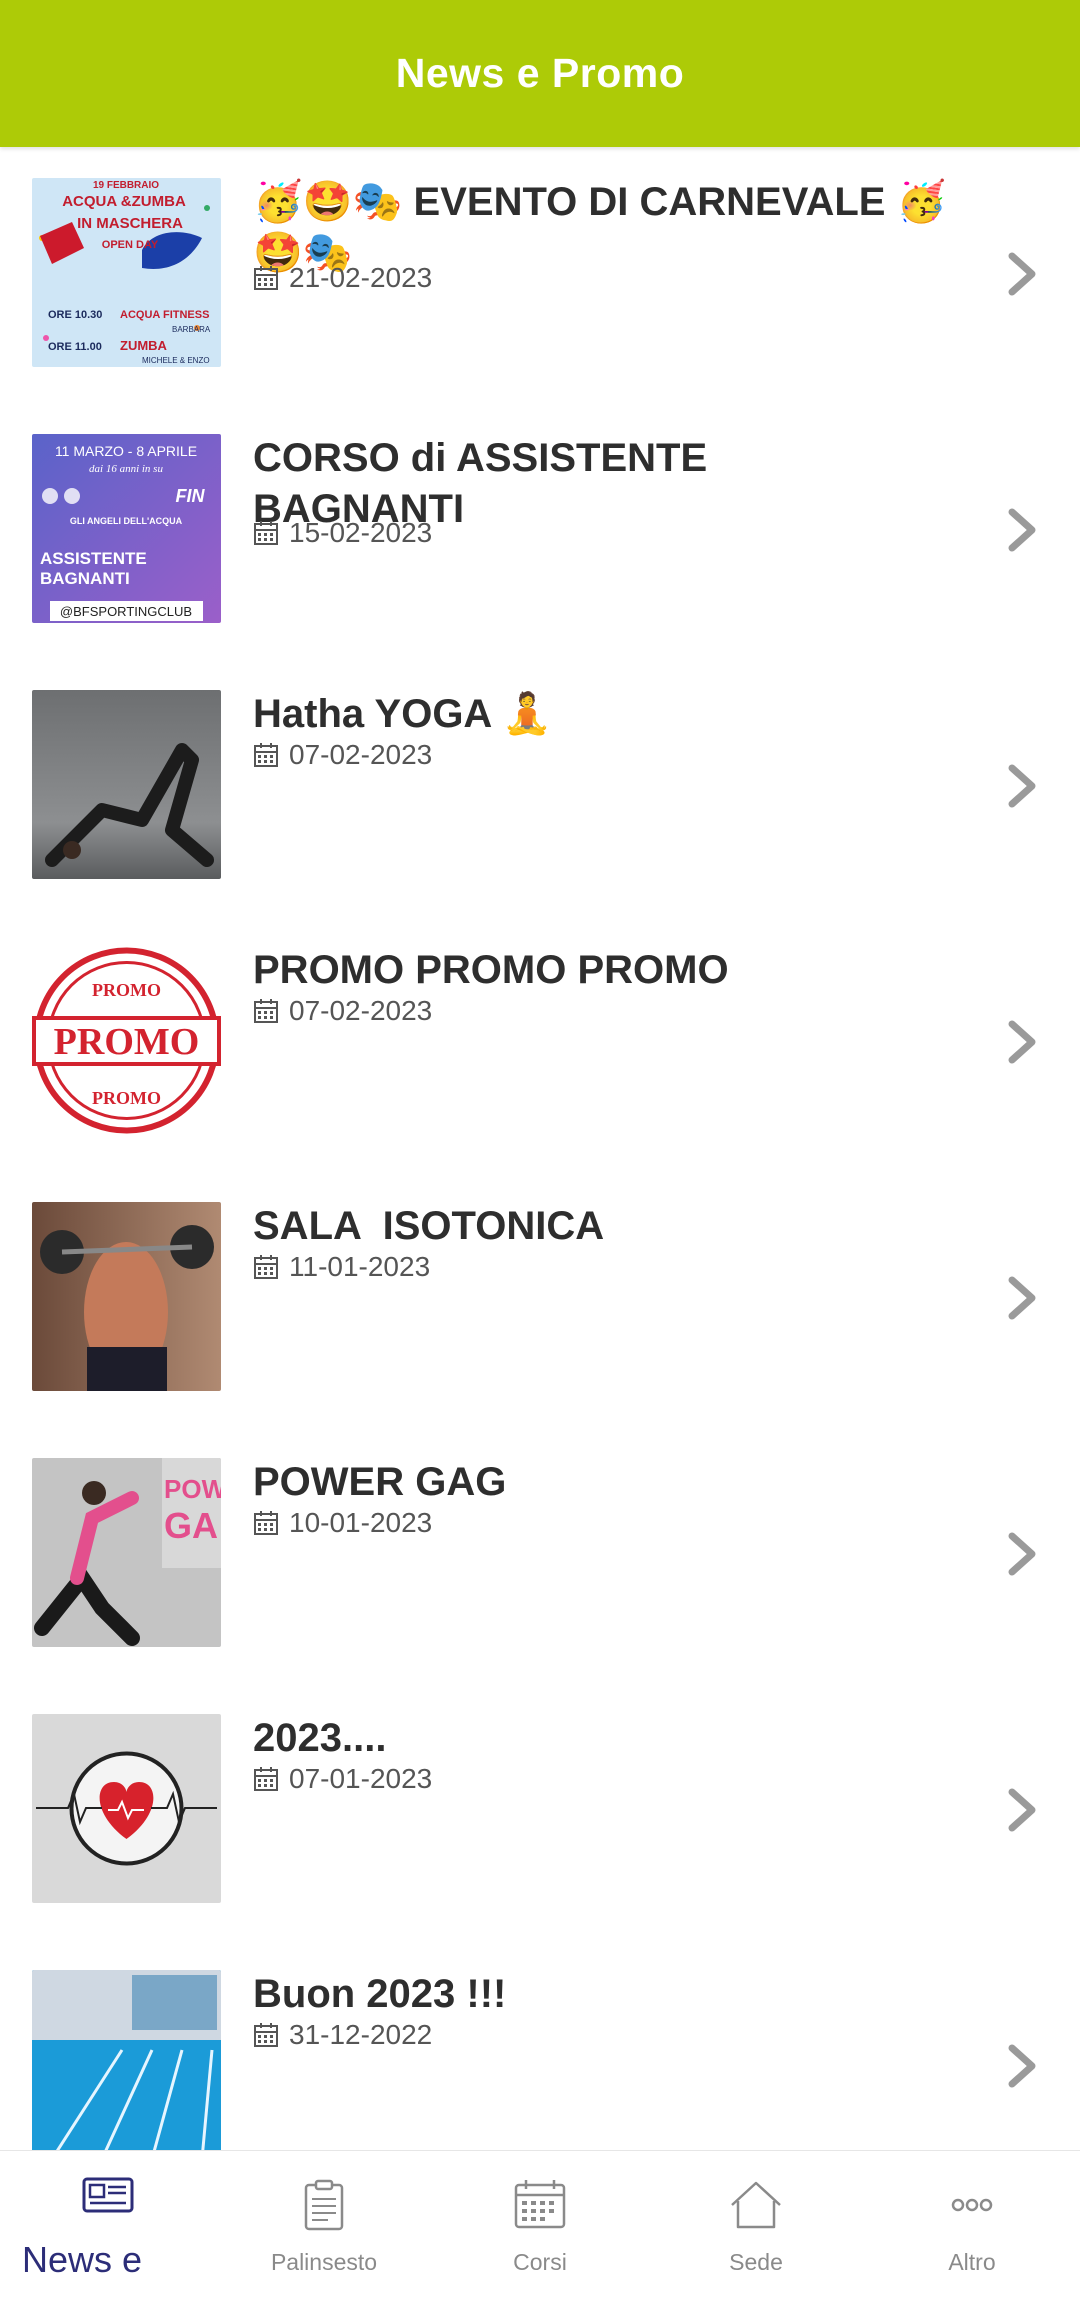 The image size is (1080, 2300). Describe the element at coordinates (380, 1482) in the screenshot. I see `news-title: POWER GAG` at that location.